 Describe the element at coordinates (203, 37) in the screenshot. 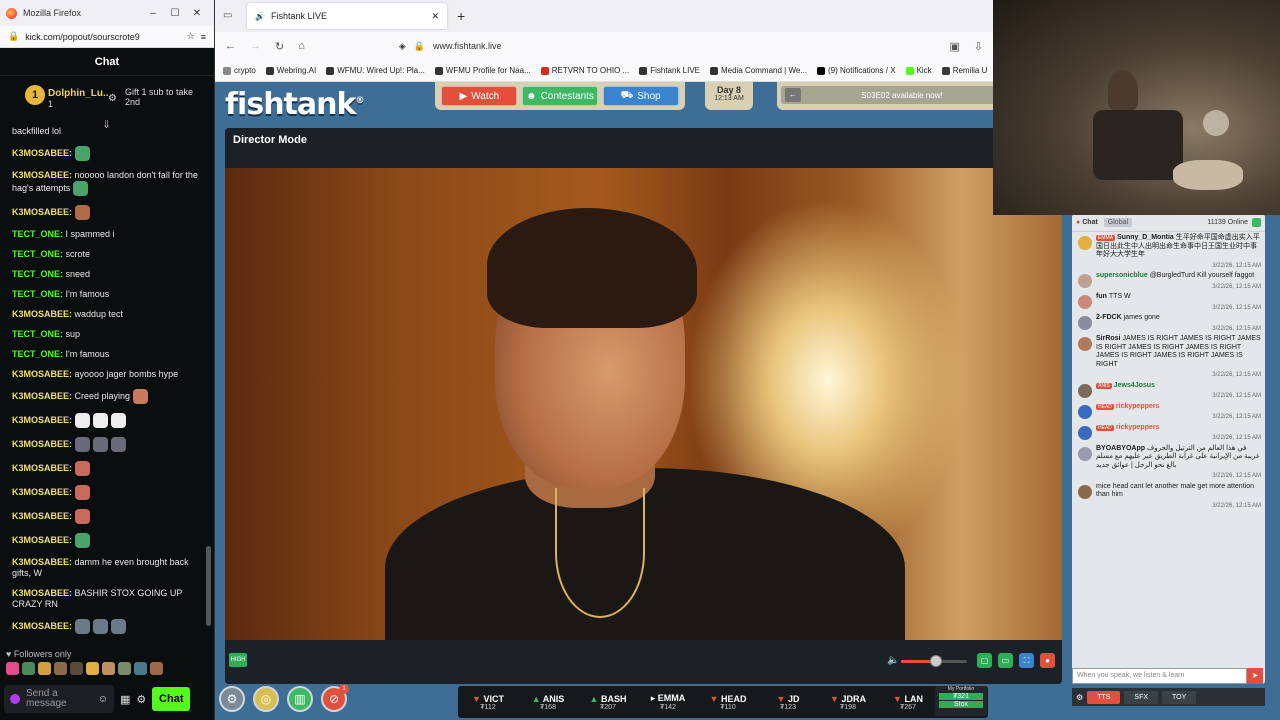

I see `menu-icon: ≡` at that location.